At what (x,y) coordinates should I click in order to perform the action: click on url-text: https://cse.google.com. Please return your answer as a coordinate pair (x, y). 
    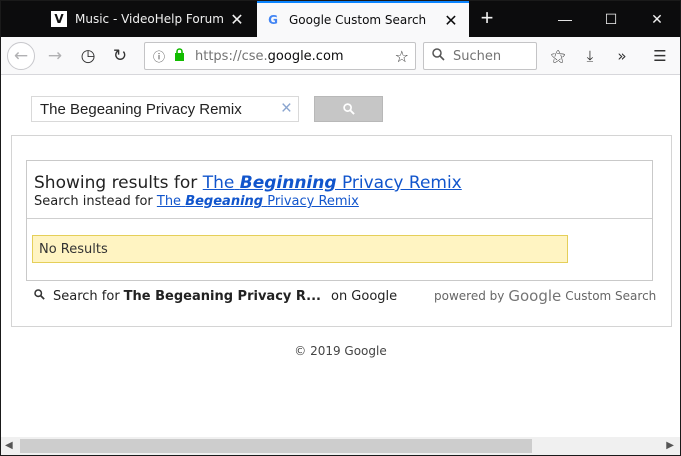
    Looking at the image, I should click on (269, 56).